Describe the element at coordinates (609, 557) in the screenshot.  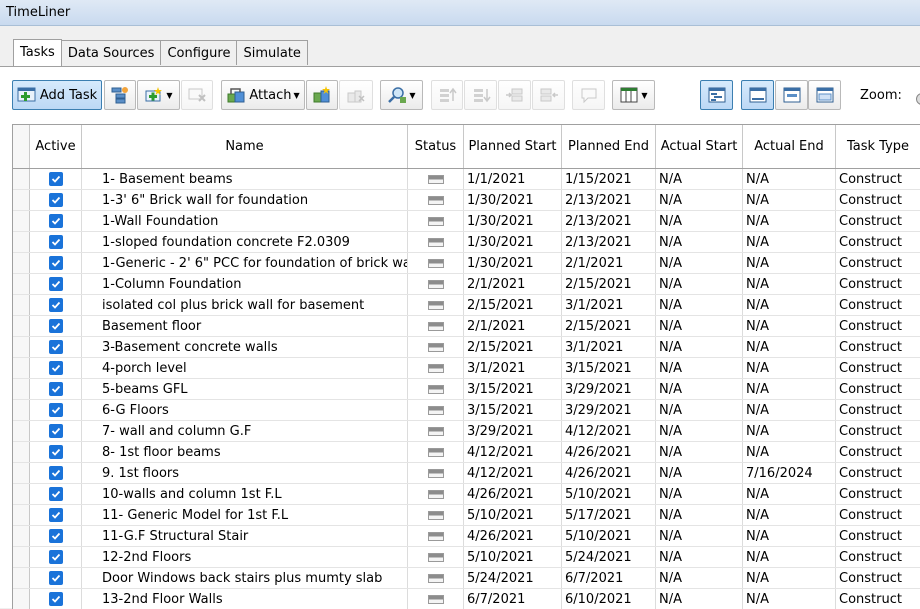
I see `planned-end-cell: 5/24/2021` at that location.